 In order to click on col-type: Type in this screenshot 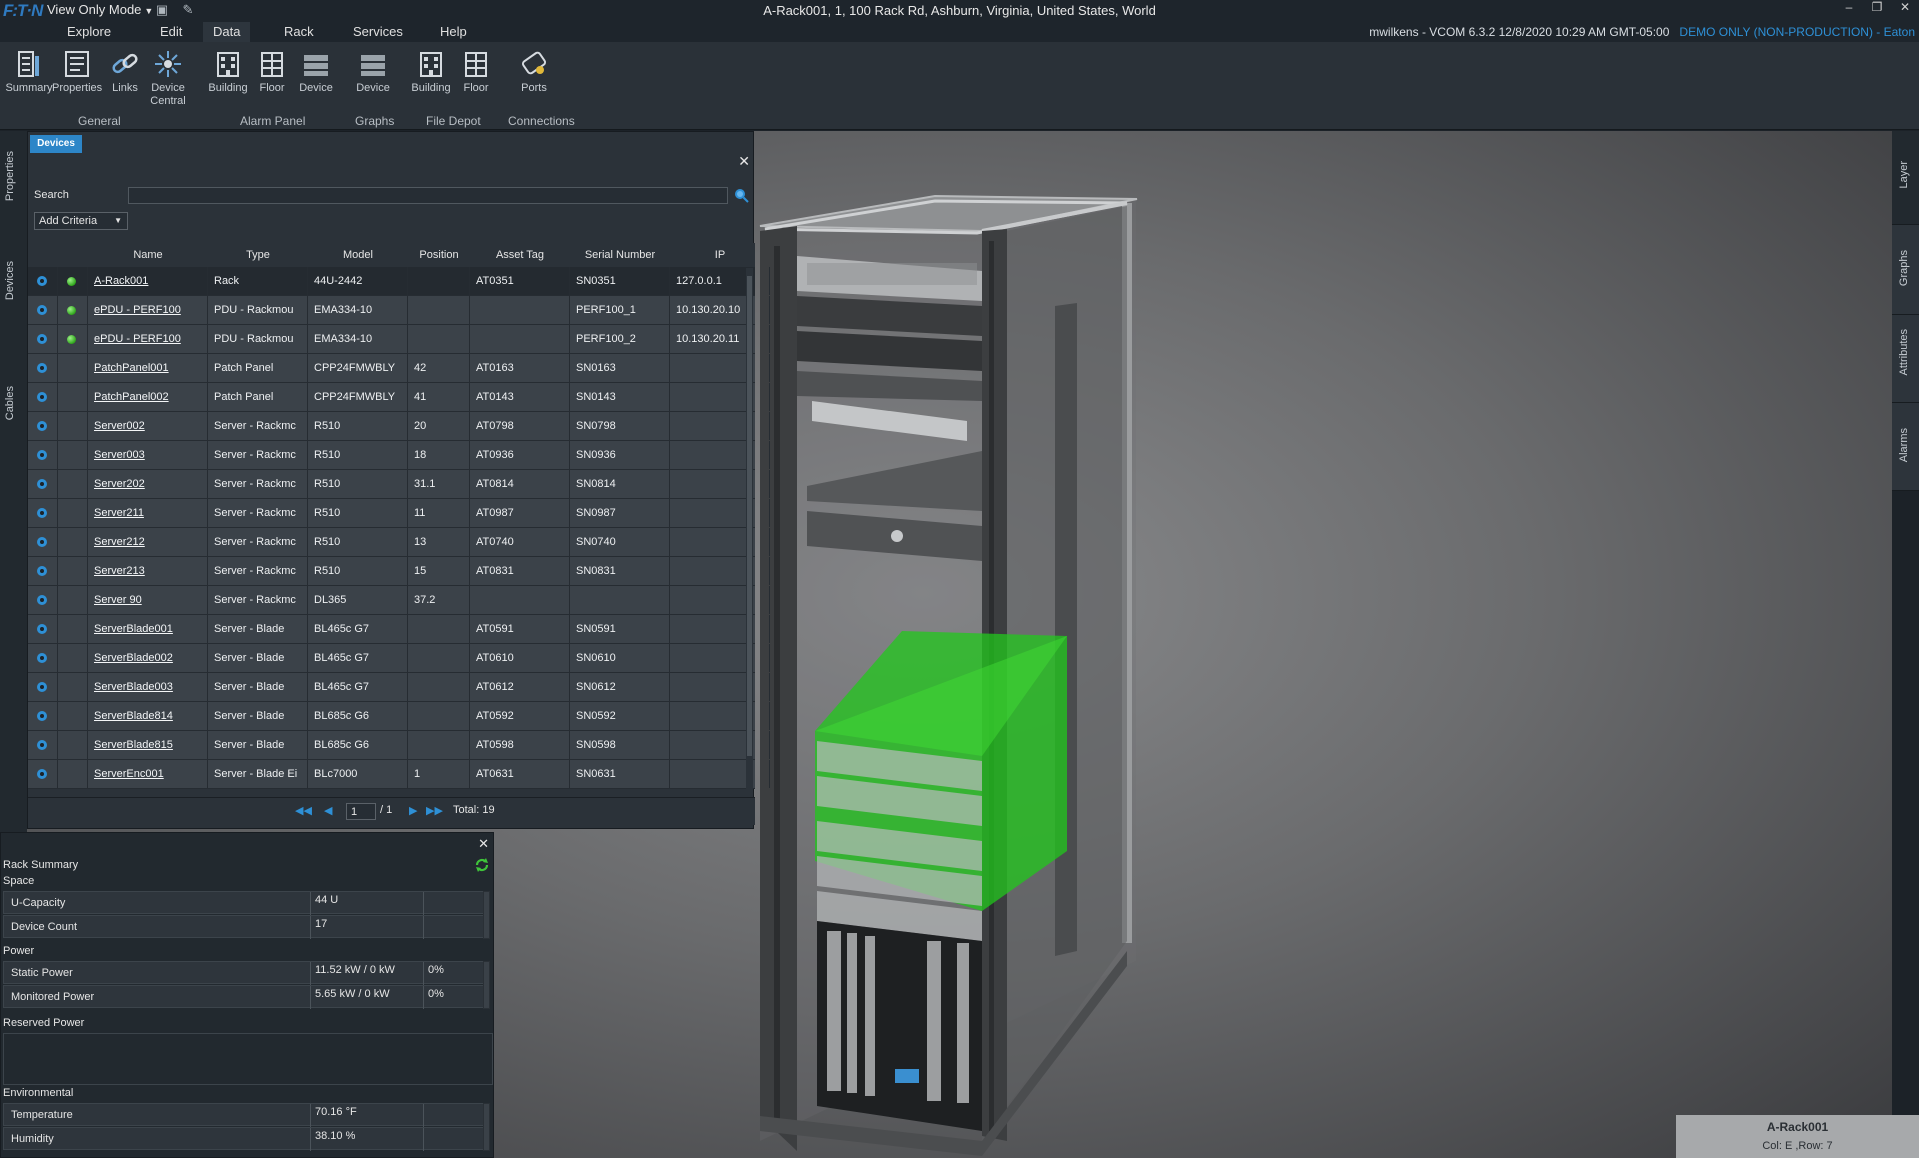, I will do `click(258, 255)`.